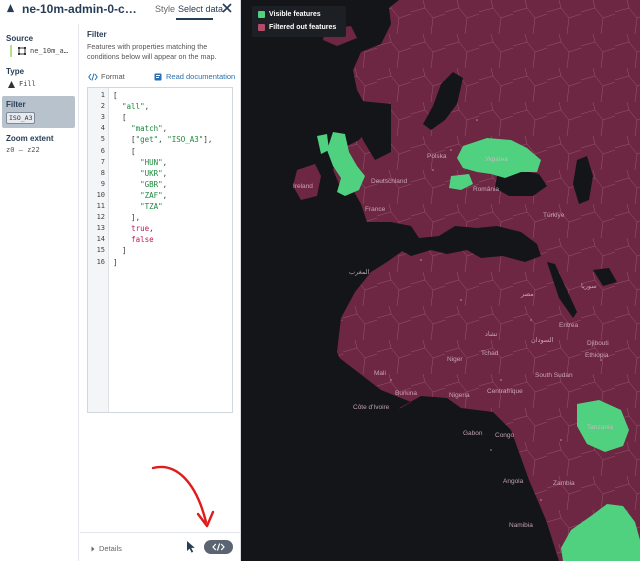  I want to click on source-label: Source, so click(20, 38).